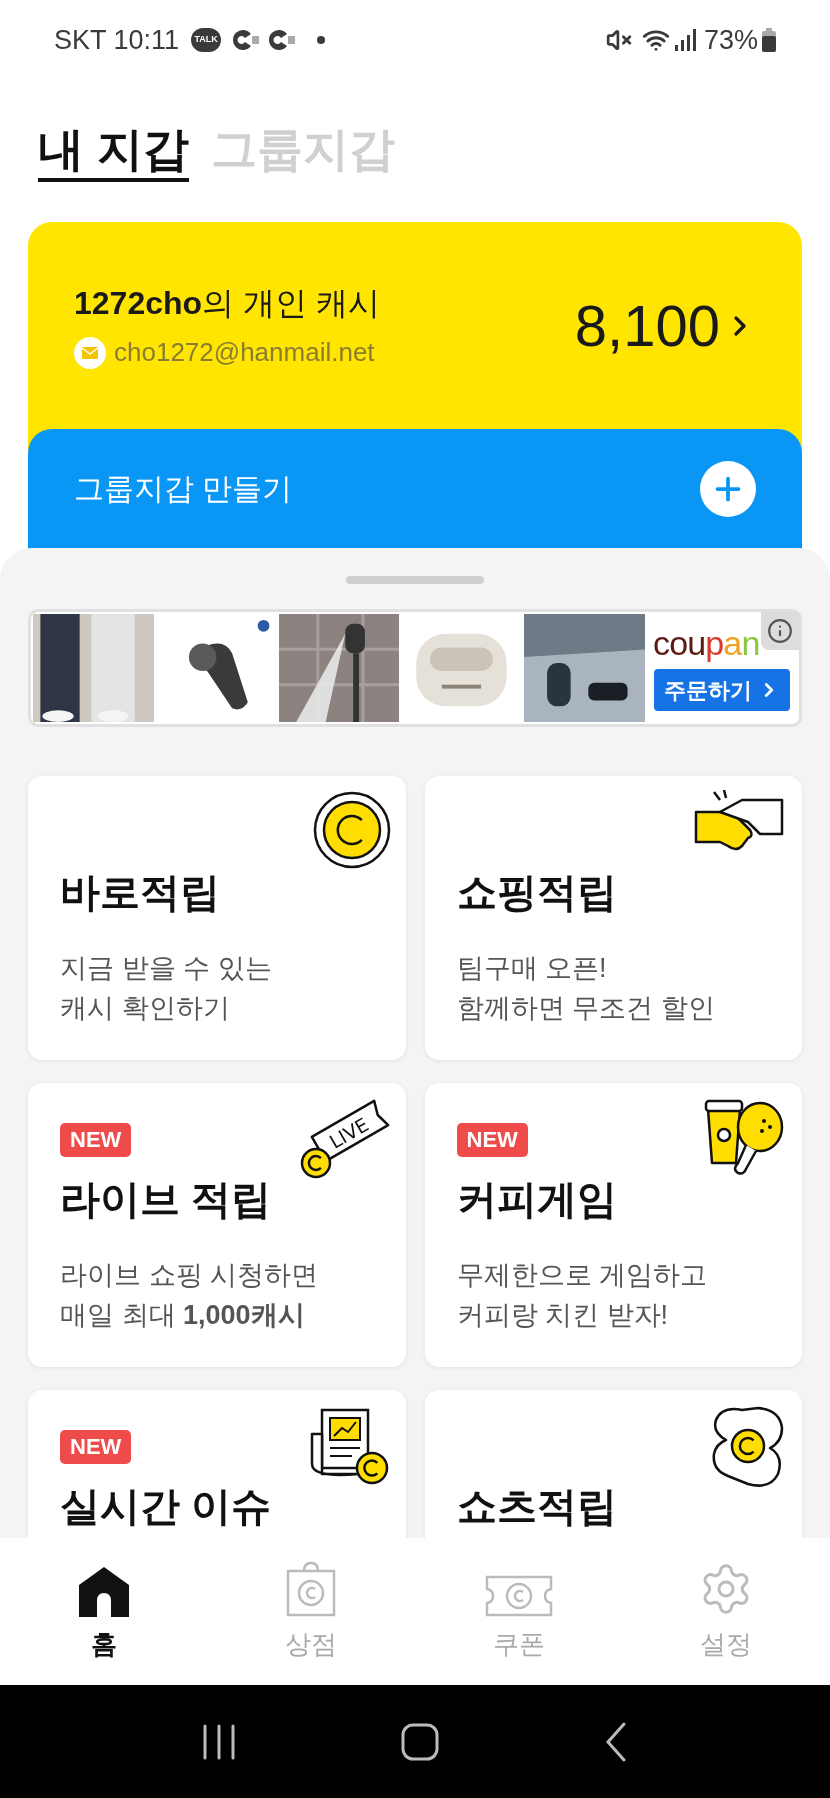 This screenshot has width=830, height=1798. What do you see at coordinates (537, 1506) in the screenshot?
I see `card-title: 쇼츠적립` at bounding box center [537, 1506].